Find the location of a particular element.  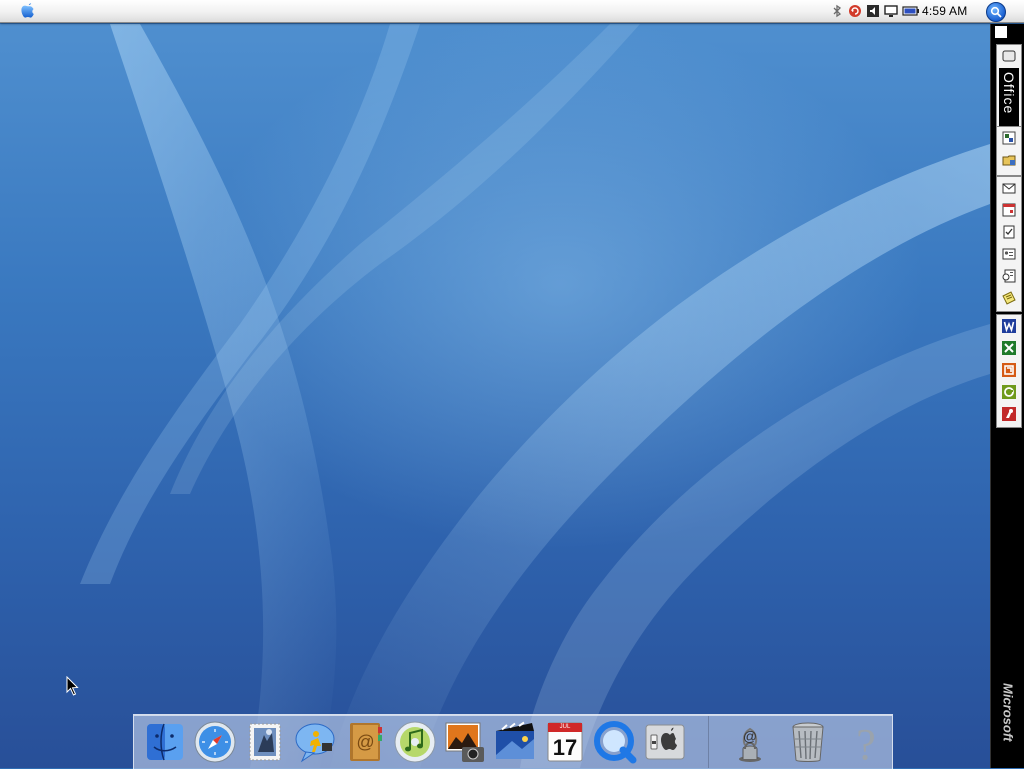

microsoft-brand-label: Microsoft is located at coordinates (1008, 712).